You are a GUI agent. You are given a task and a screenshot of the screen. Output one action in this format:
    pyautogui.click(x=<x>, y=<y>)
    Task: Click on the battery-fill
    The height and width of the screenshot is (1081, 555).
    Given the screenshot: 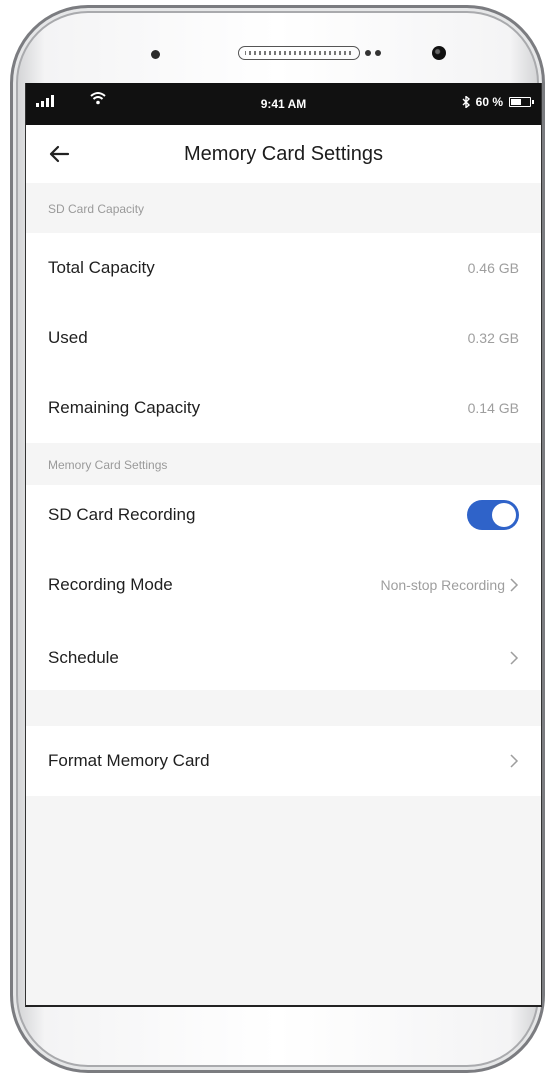 What is the action you would take?
    pyautogui.click(x=516, y=102)
    